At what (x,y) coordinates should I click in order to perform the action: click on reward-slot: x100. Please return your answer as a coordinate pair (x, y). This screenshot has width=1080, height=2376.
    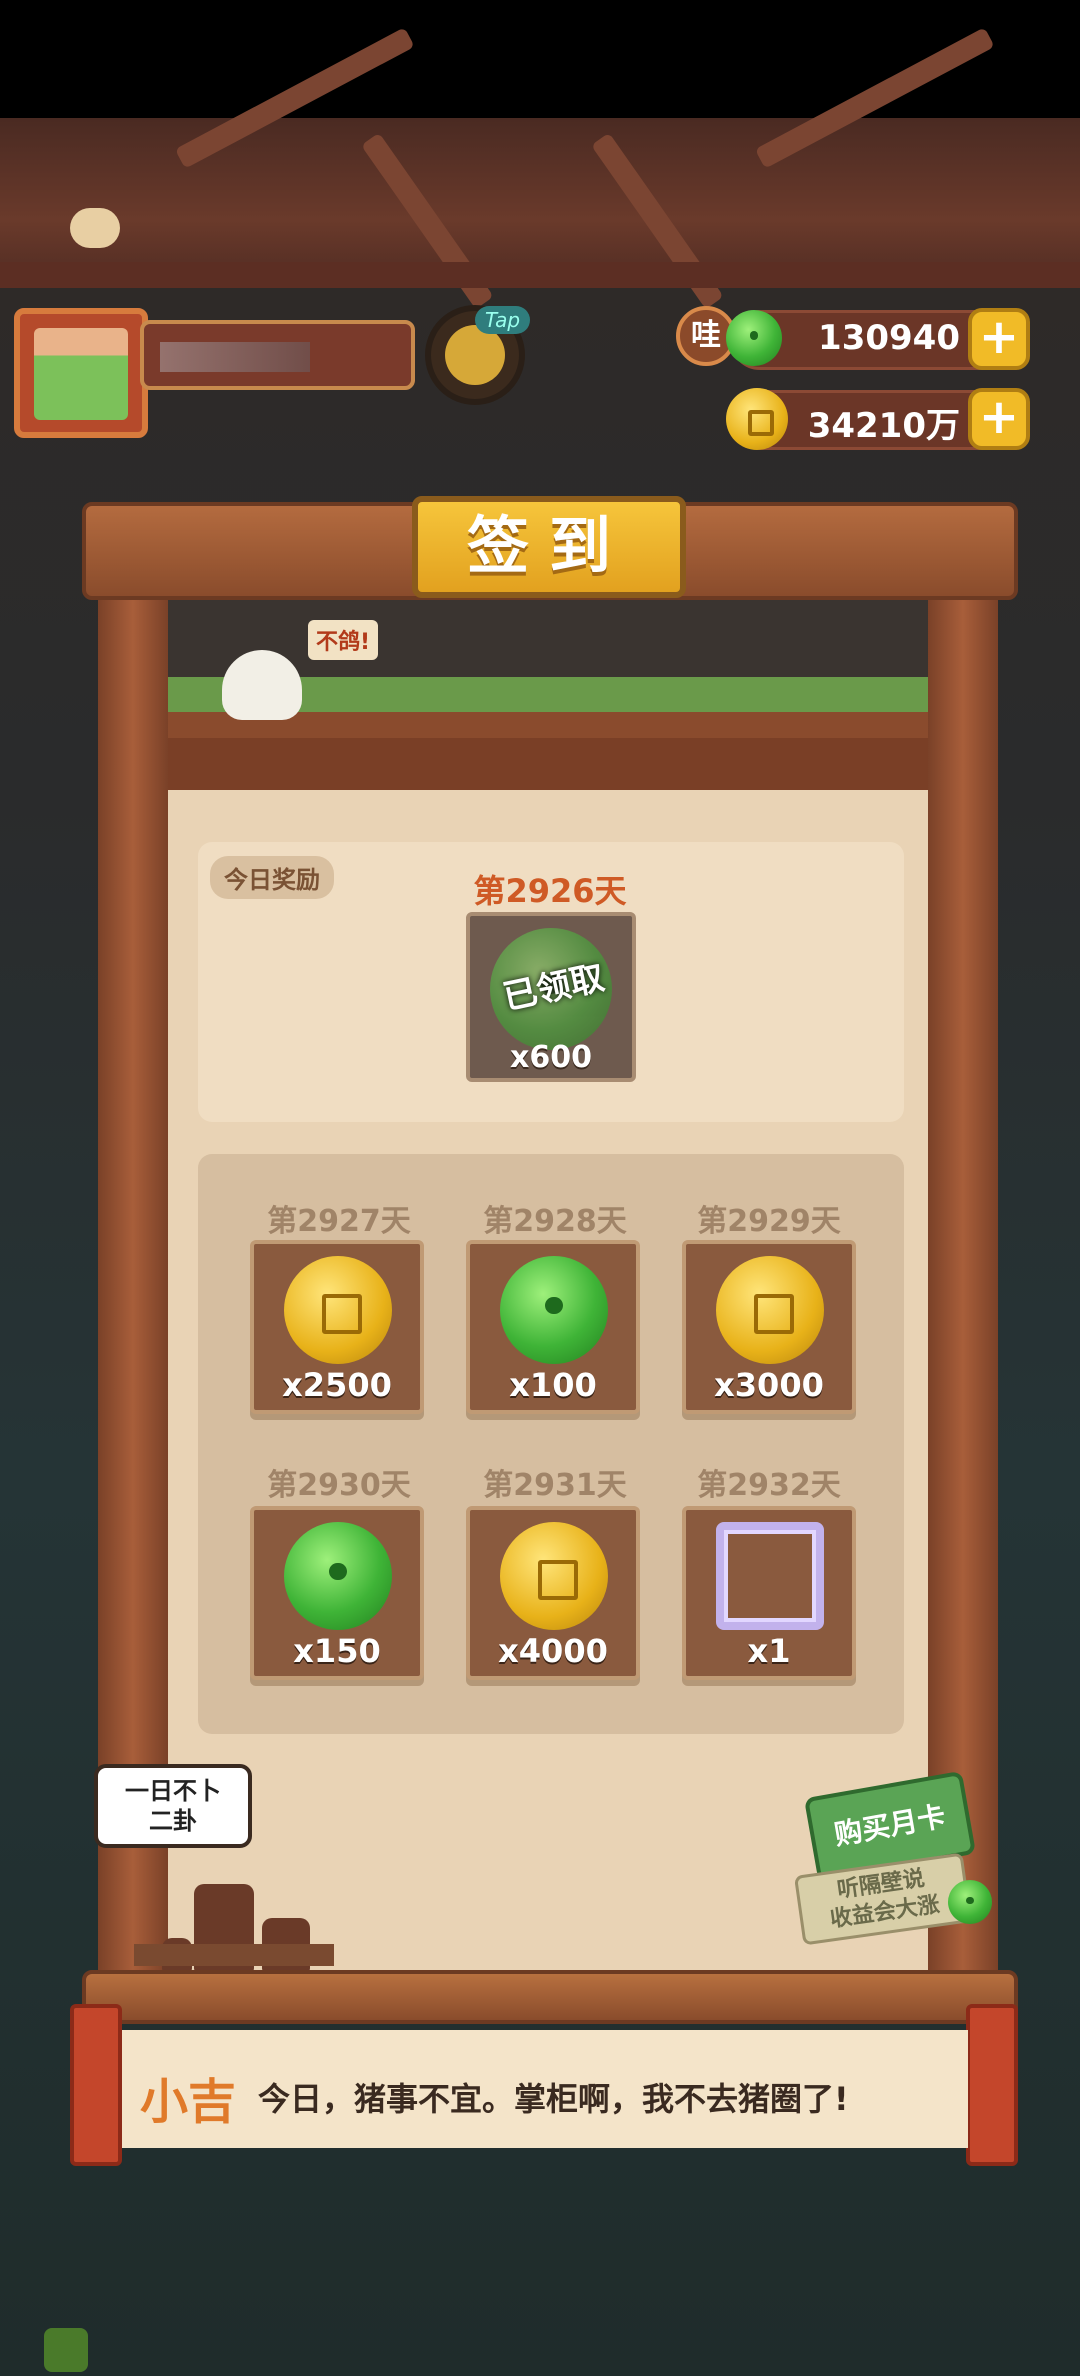
    Looking at the image, I should click on (553, 1327).